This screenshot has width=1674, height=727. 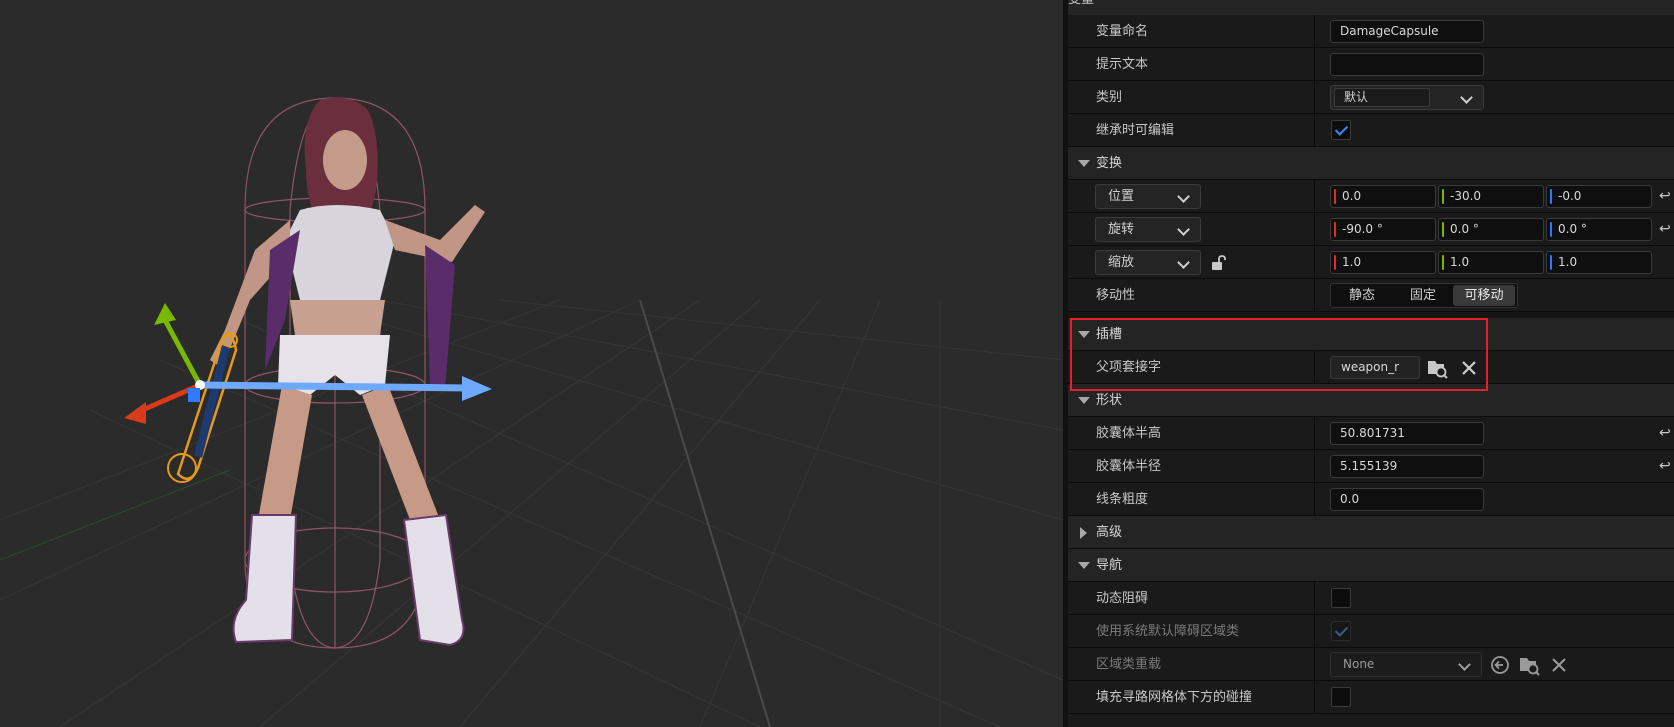 What do you see at coordinates (1375, 367) in the screenshot?
I see `parent-socket-value: weapon_r` at bounding box center [1375, 367].